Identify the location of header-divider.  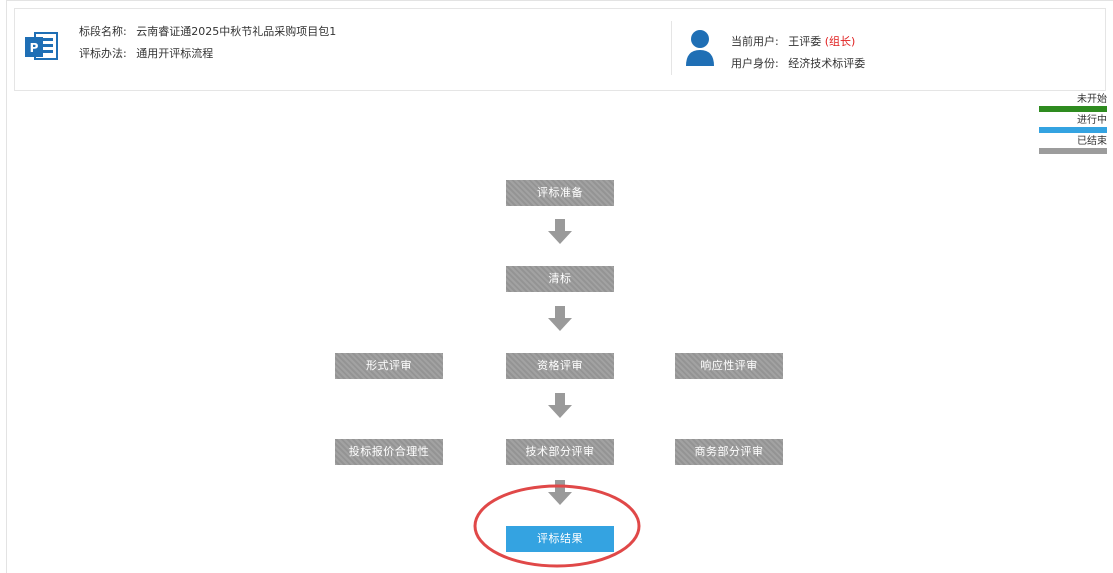
(671, 48).